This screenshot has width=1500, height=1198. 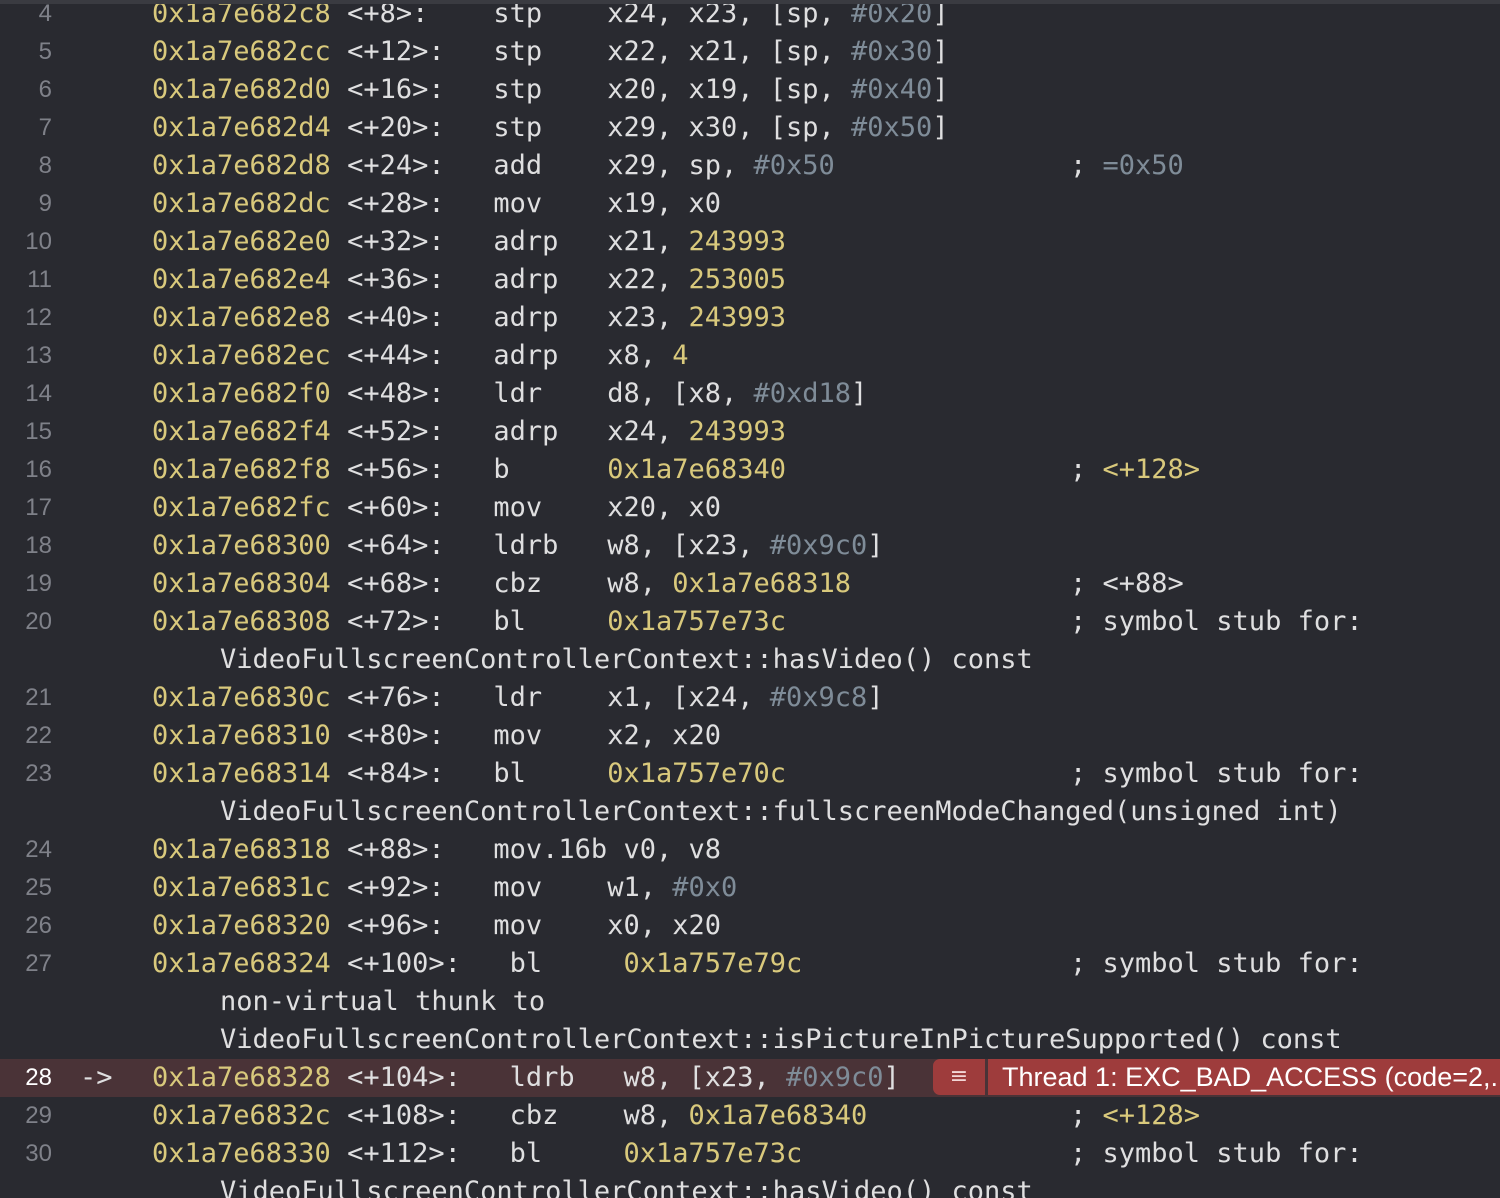 What do you see at coordinates (664, 925) in the screenshot?
I see `operand-token: x0, x20` at bounding box center [664, 925].